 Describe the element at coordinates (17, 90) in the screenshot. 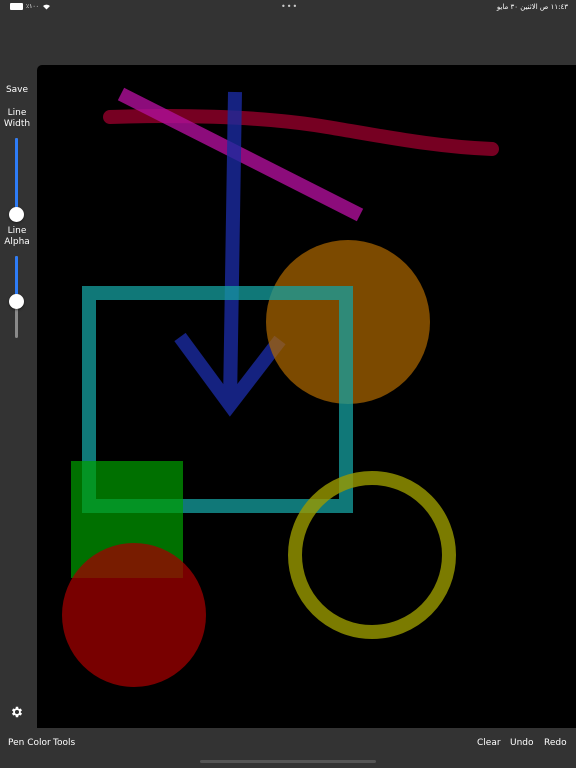

I see `save-button: Save` at that location.